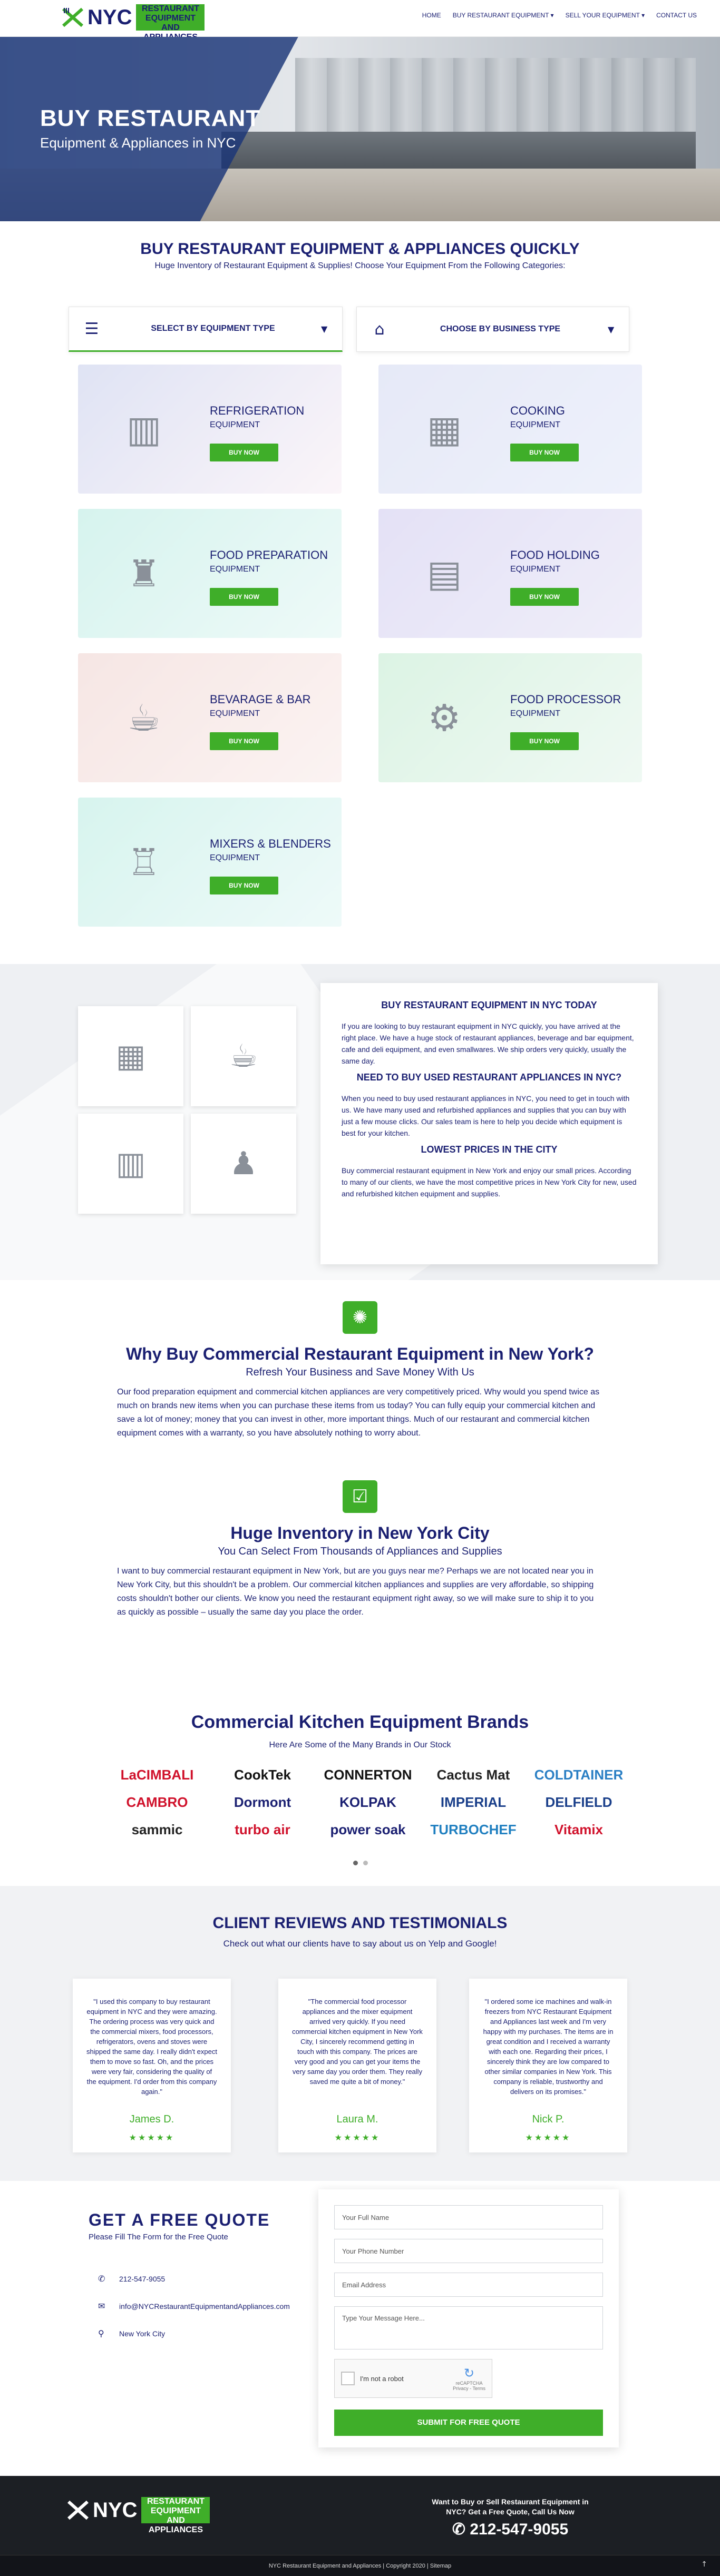  Describe the element at coordinates (144, 573) in the screenshot. I see `stand-mixer-icon: ♜` at that location.